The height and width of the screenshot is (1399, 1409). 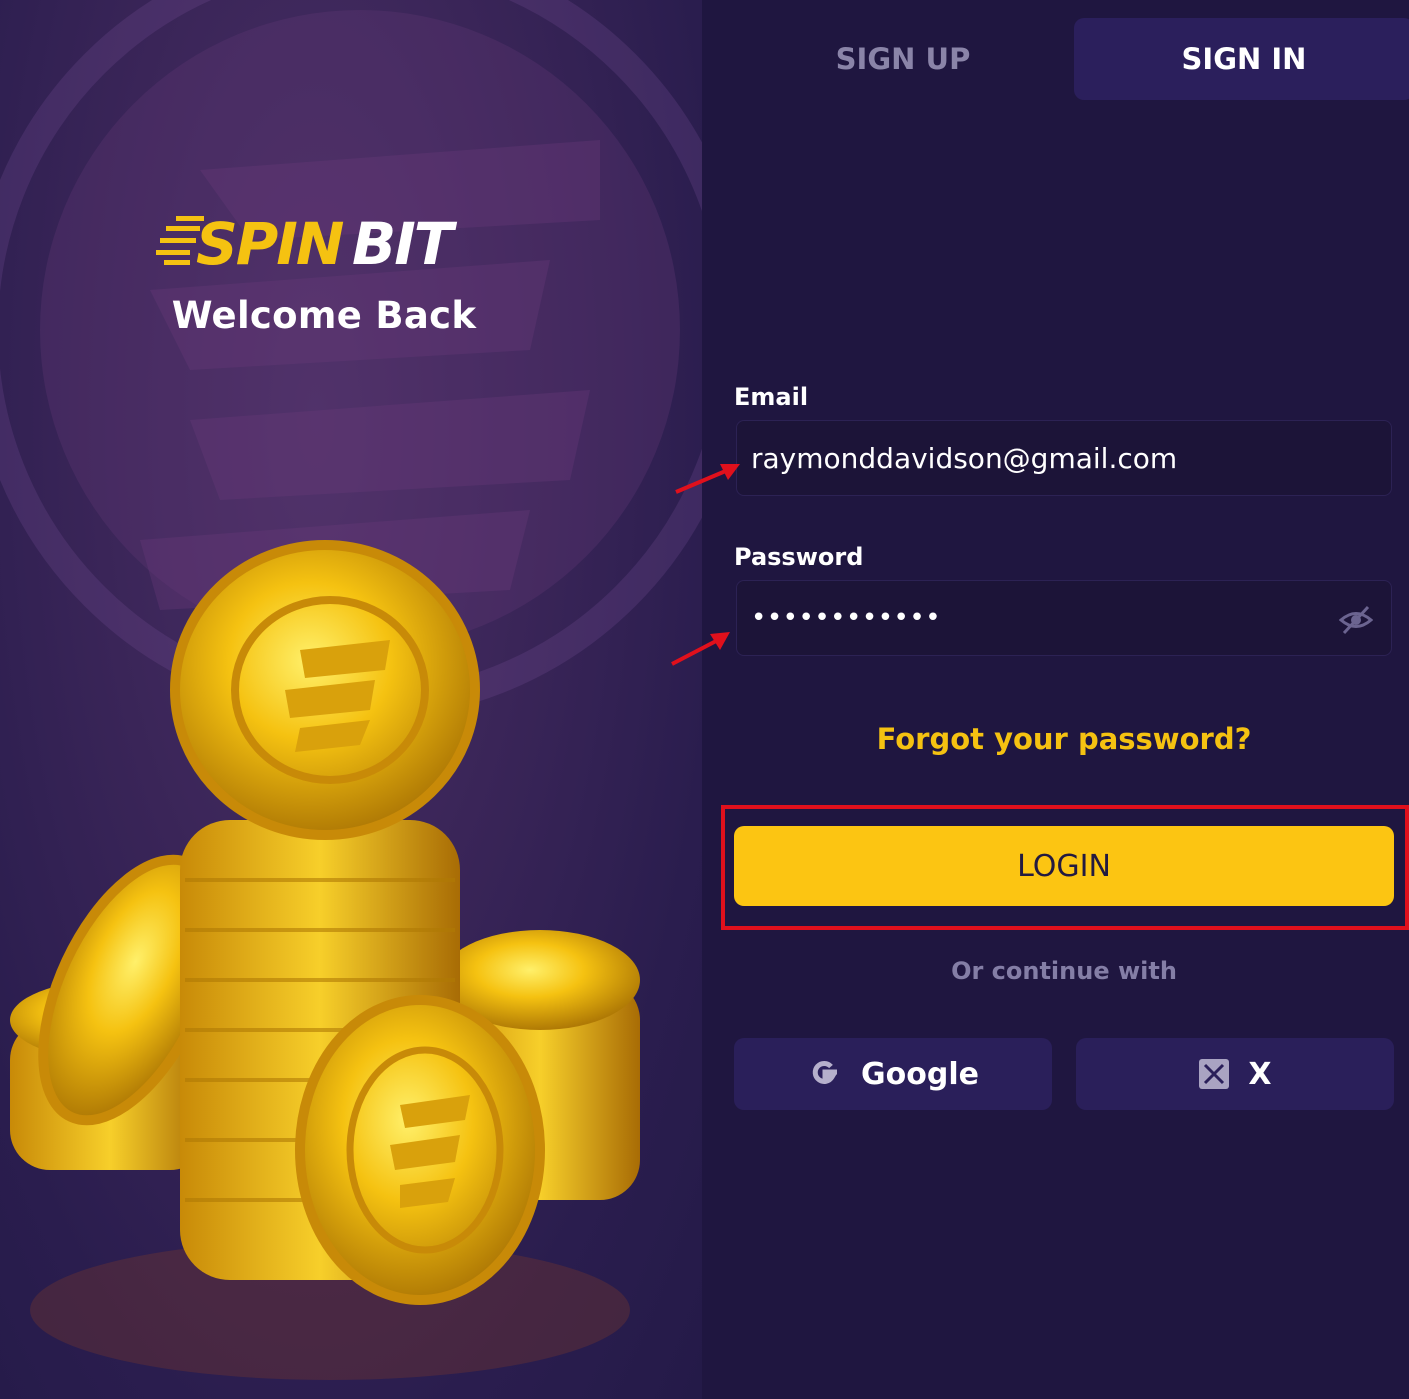 I want to click on tab-sign-up: SIGN UP, so click(x=903, y=59).